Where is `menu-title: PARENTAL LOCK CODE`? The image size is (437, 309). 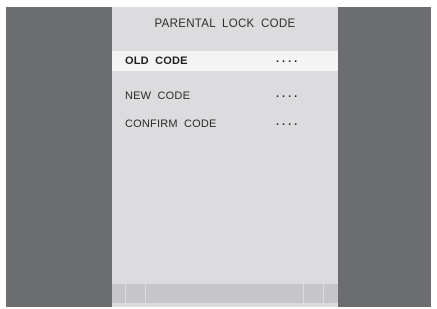
menu-title: PARENTAL LOCK CODE is located at coordinates (225, 24).